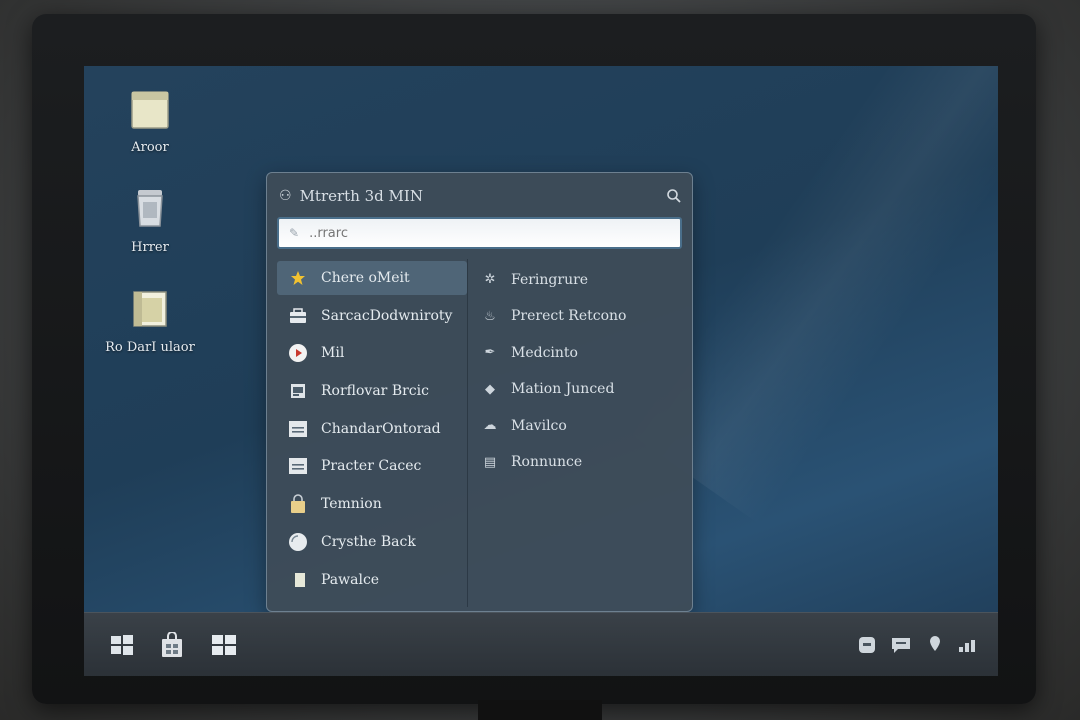 The height and width of the screenshot is (720, 1080). Describe the element at coordinates (375, 391) in the screenshot. I see `menu-item-label: Rorflovar Brcic` at that location.